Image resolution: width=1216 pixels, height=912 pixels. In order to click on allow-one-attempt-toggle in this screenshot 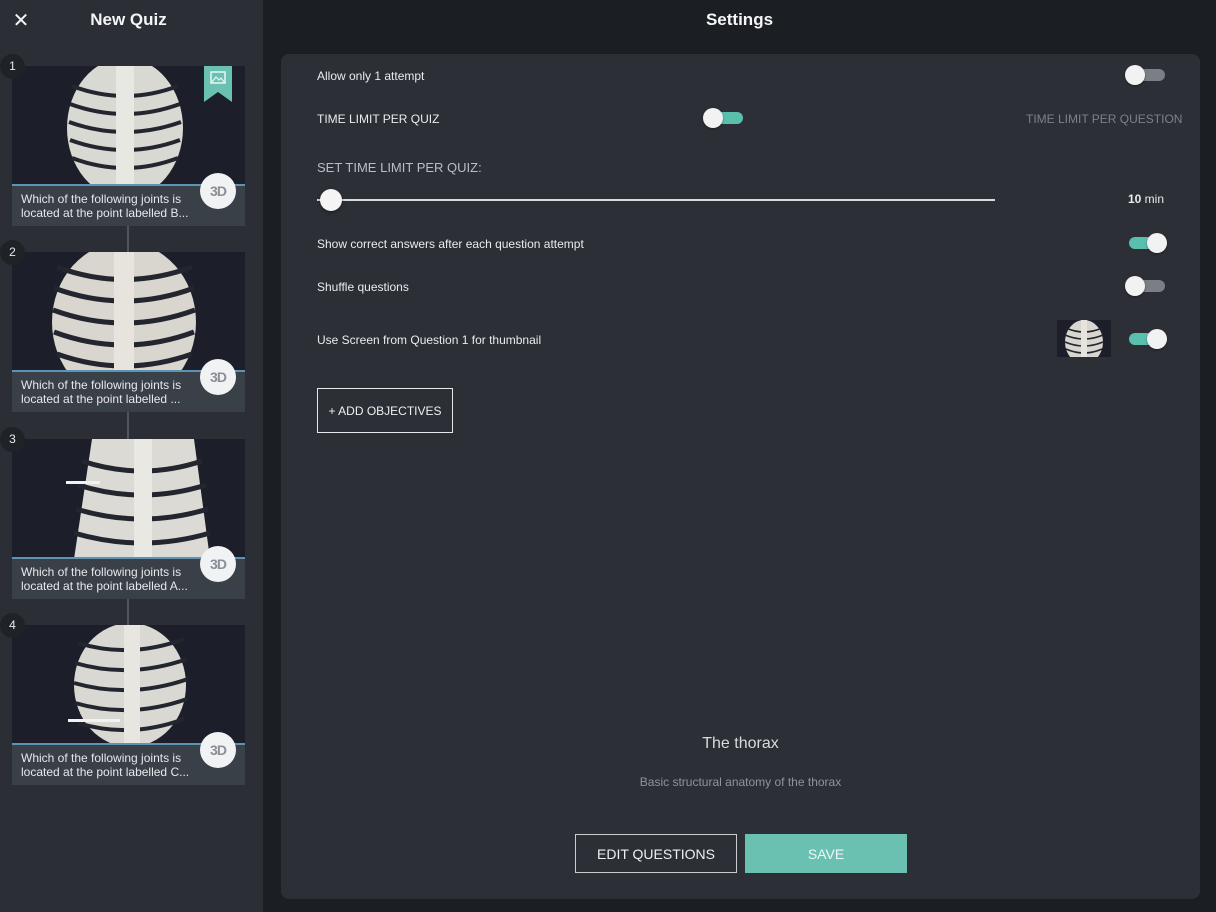, I will do `click(1145, 75)`.